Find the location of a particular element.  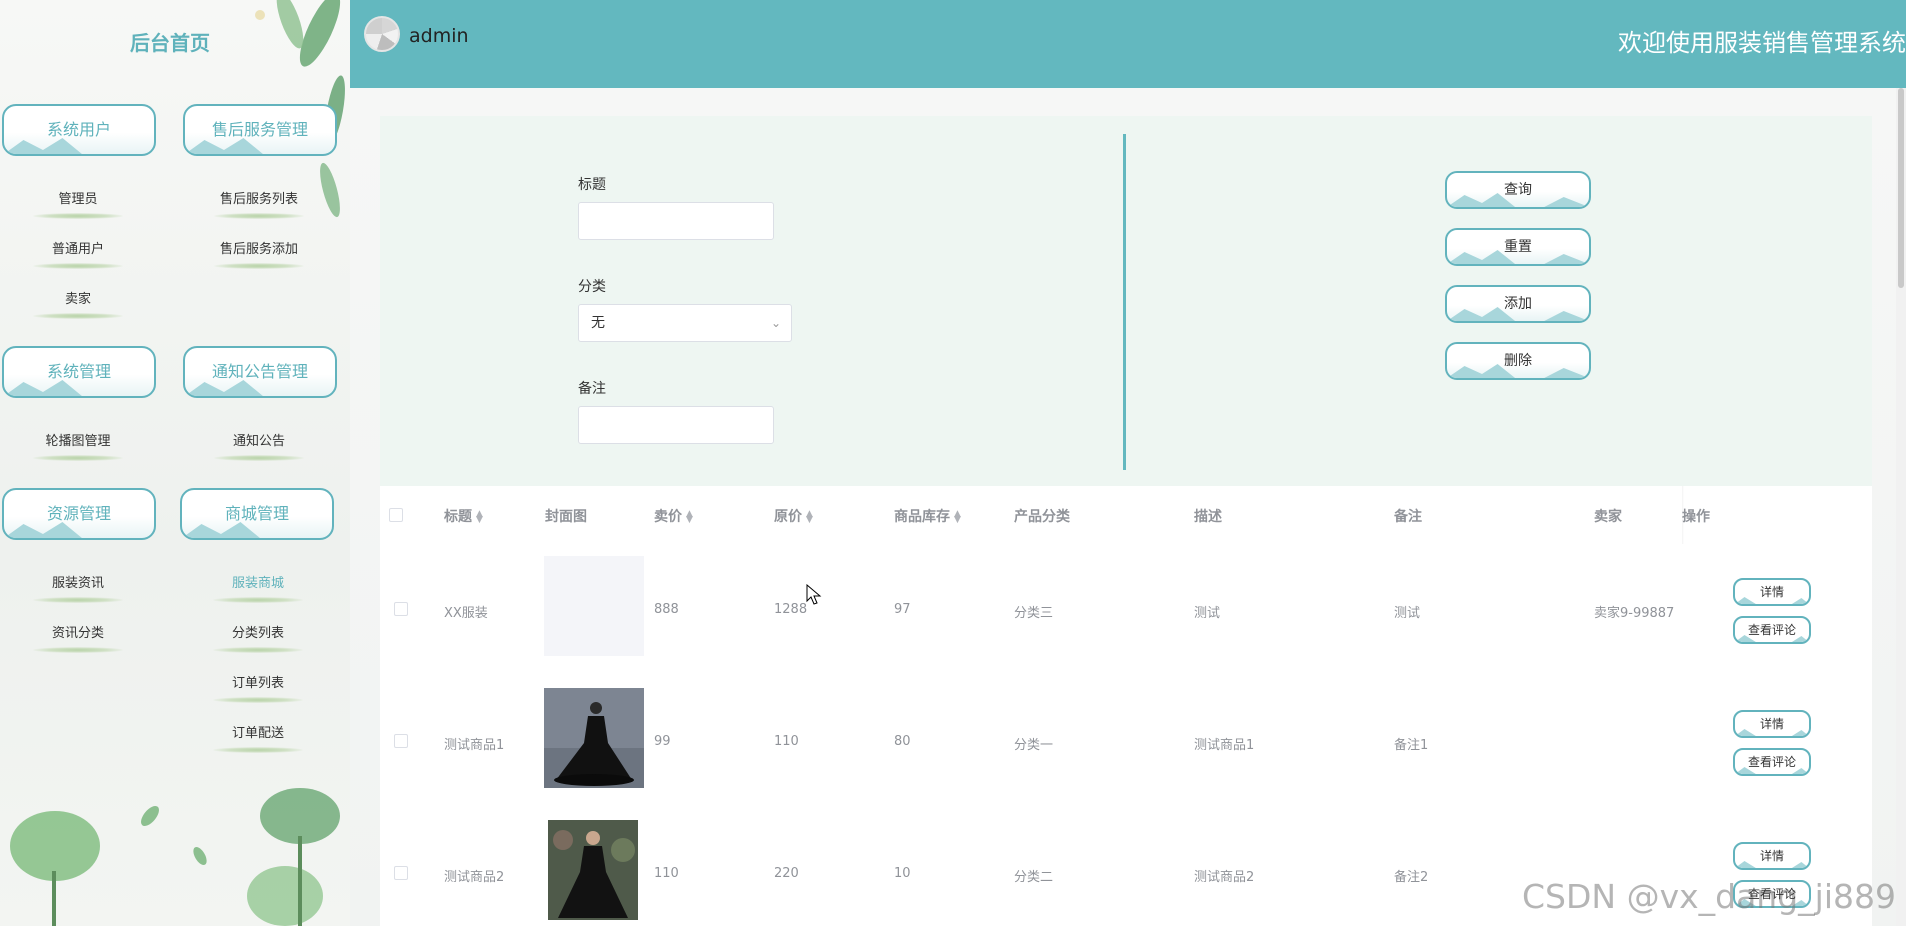

menu-item-clothing-mall: 服装商城 is located at coordinates (258, 587).